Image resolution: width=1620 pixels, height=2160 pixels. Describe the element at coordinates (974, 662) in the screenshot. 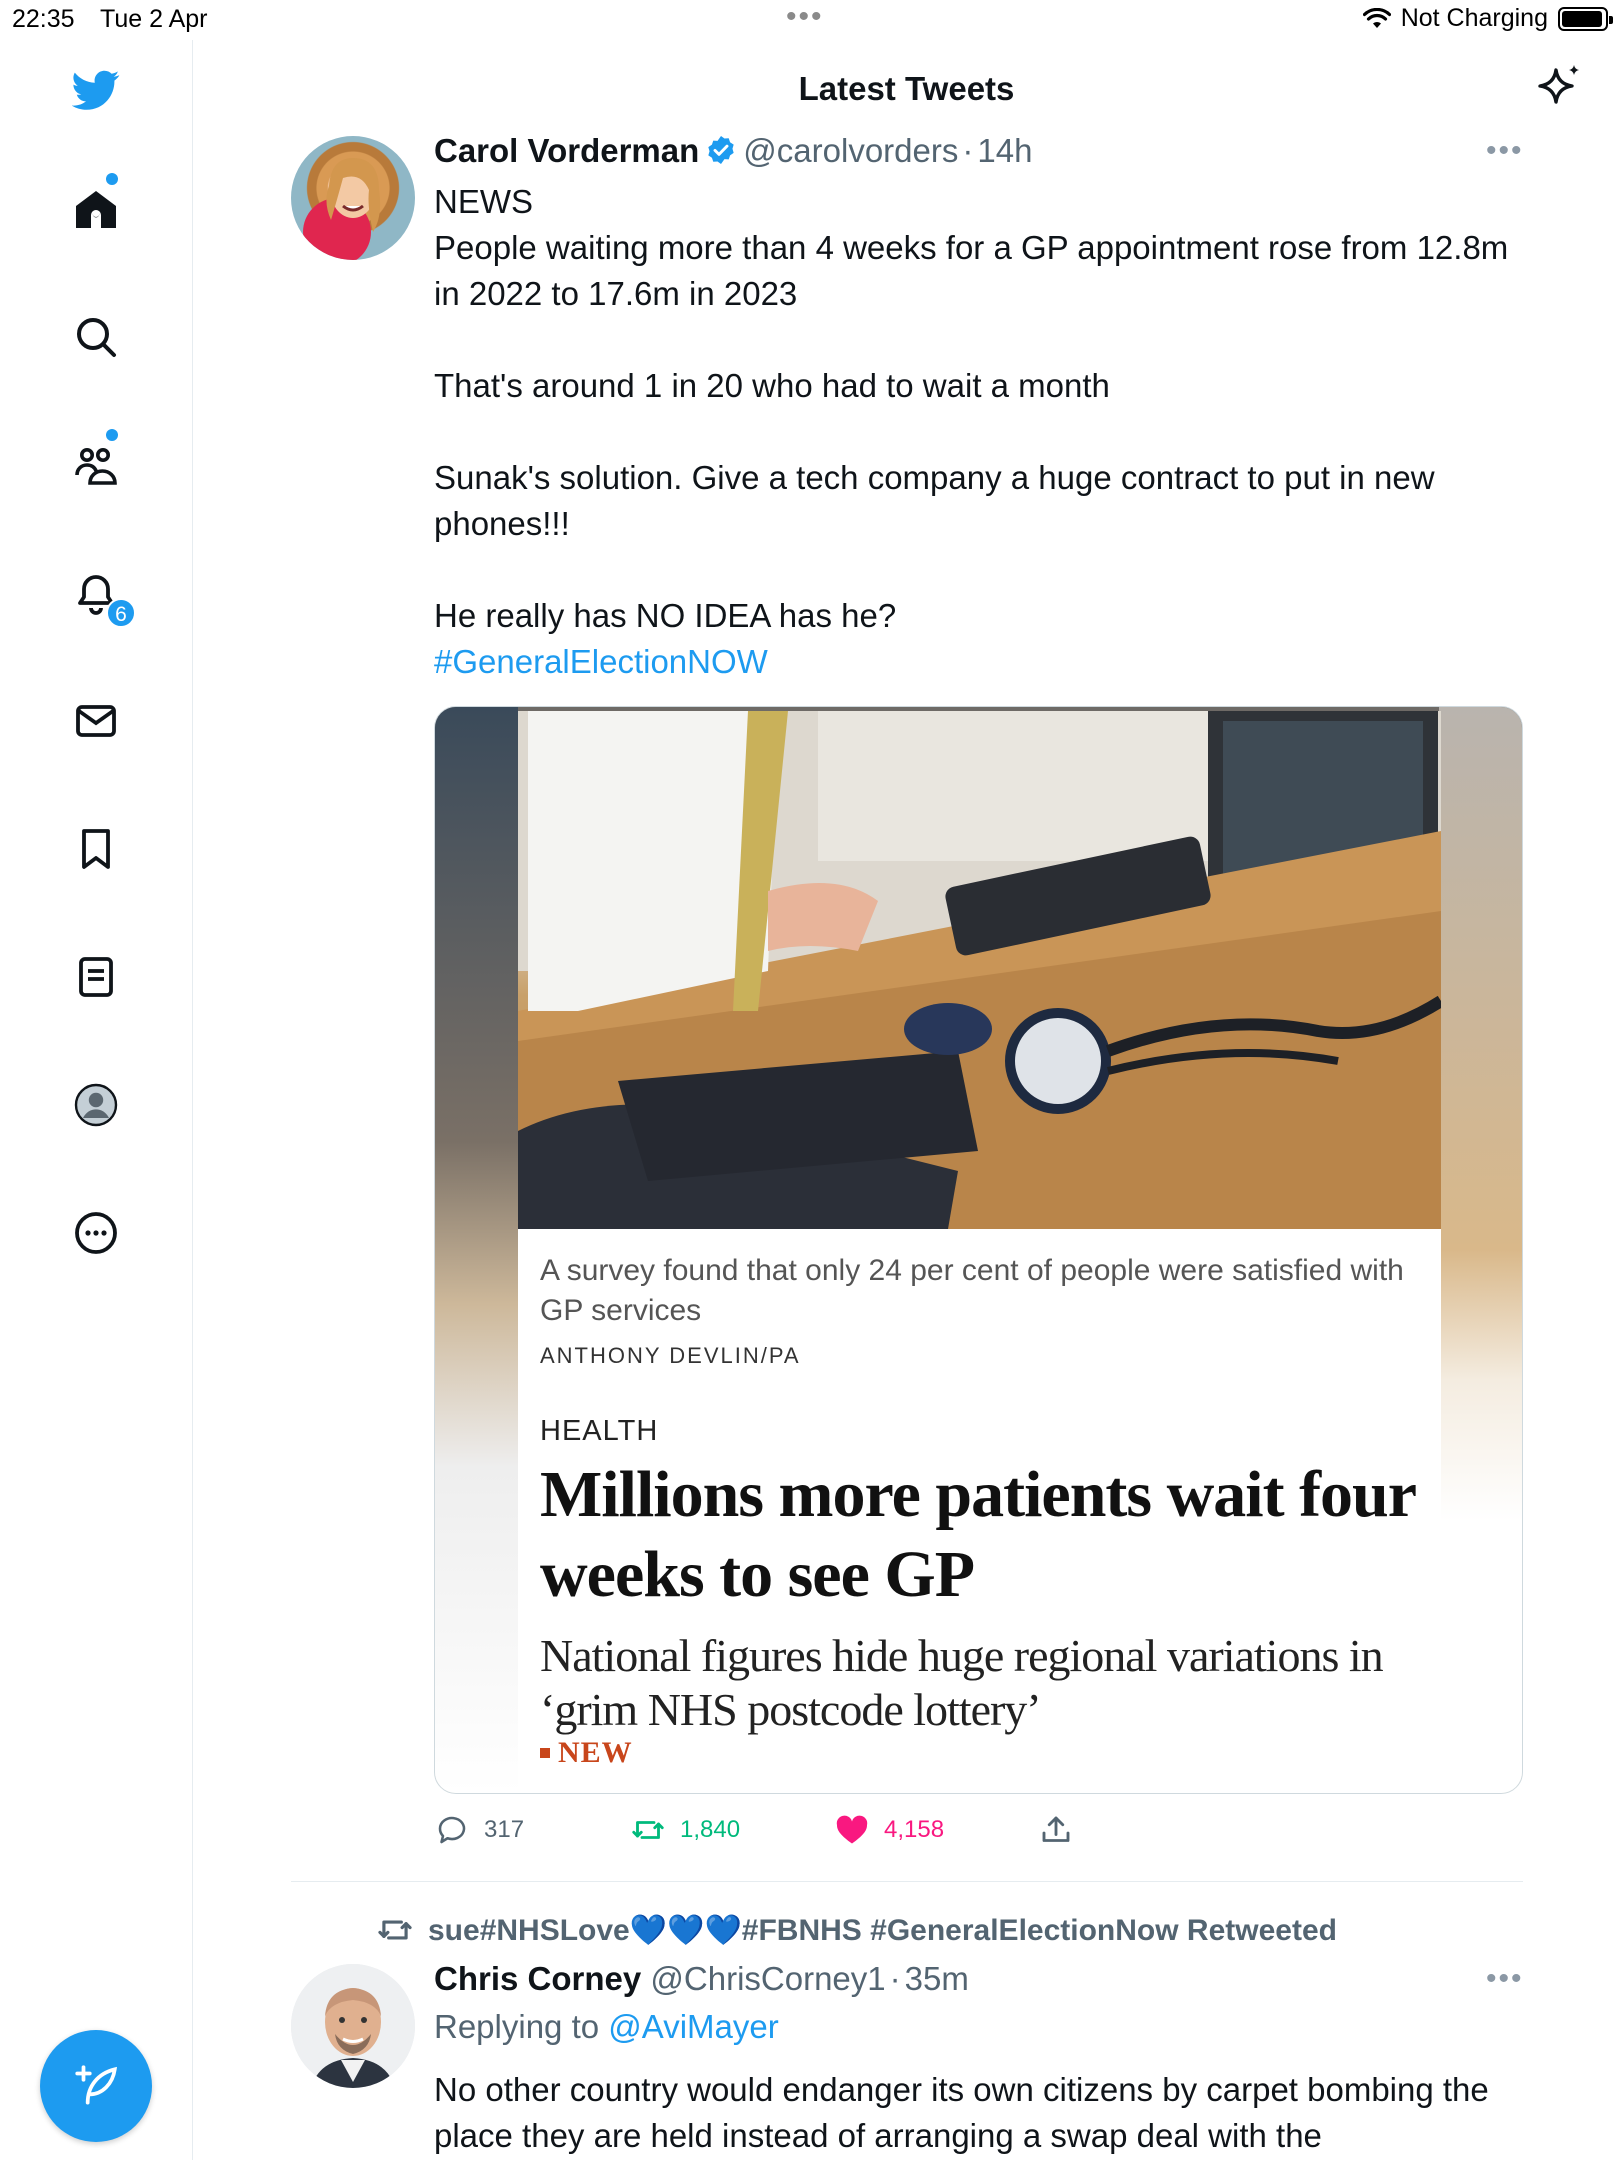

I see `hashtag-link: #GeneralElectionNOW` at that location.